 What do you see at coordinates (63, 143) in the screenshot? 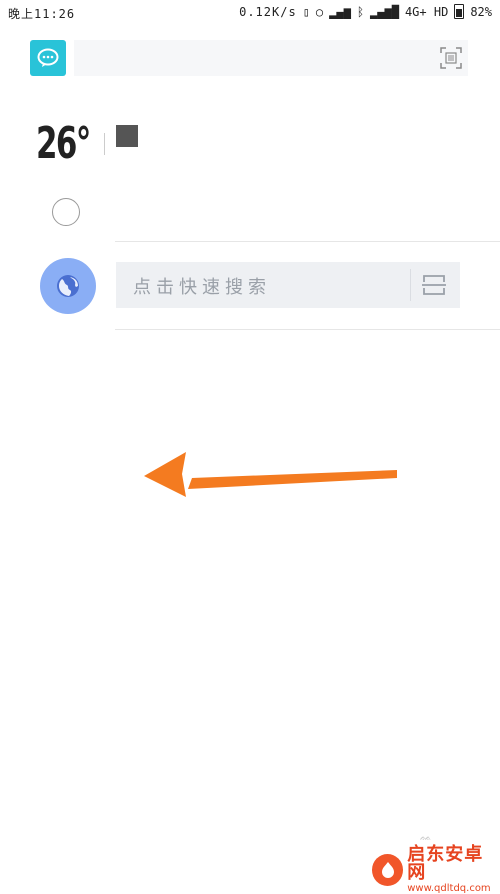
I see `temperature: 26°` at bounding box center [63, 143].